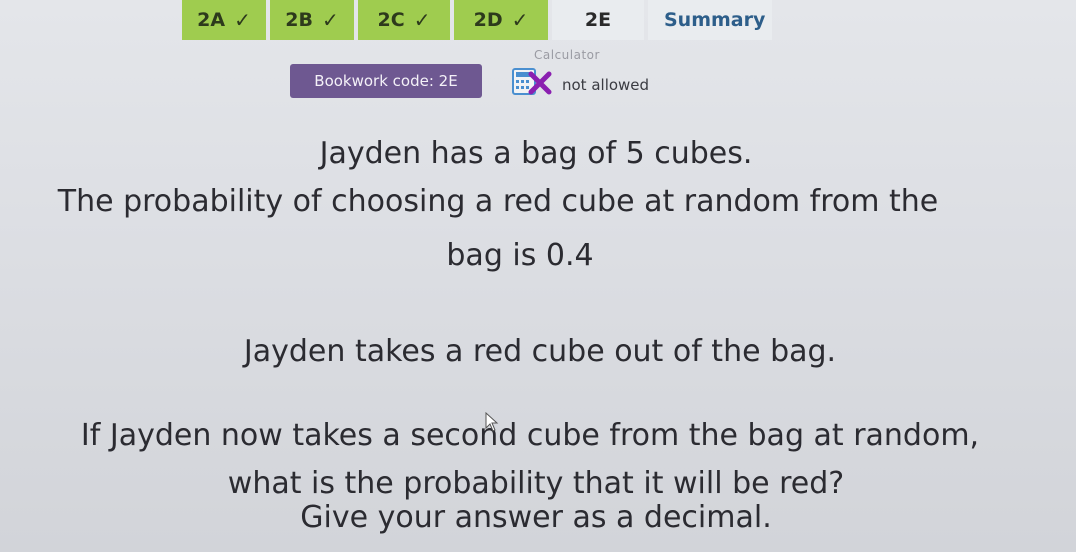  Describe the element at coordinates (299, 20) in the screenshot. I see `tab-2b-label: 2B` at that location.